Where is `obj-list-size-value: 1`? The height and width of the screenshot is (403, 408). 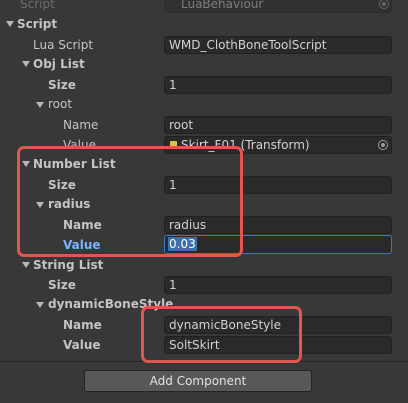 obj-list-size-value: 1 is located at coordinates (173, 85).